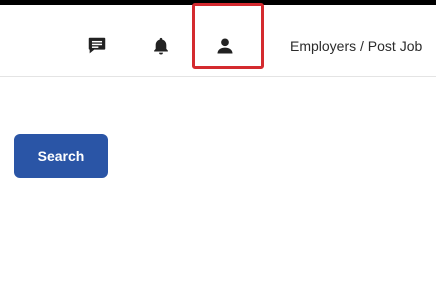  I want to click on profile-highlight-annotation, so click(228, 36).